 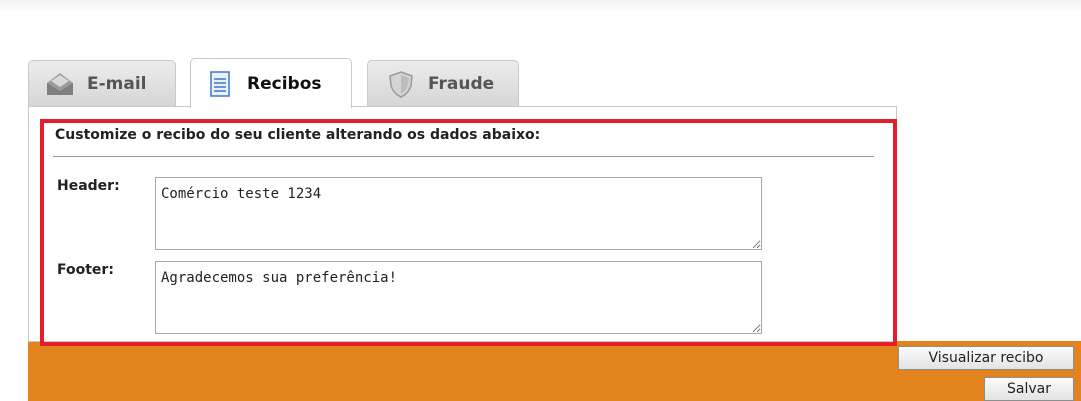 I want to click on email-icon, so click(x=60, y=84).